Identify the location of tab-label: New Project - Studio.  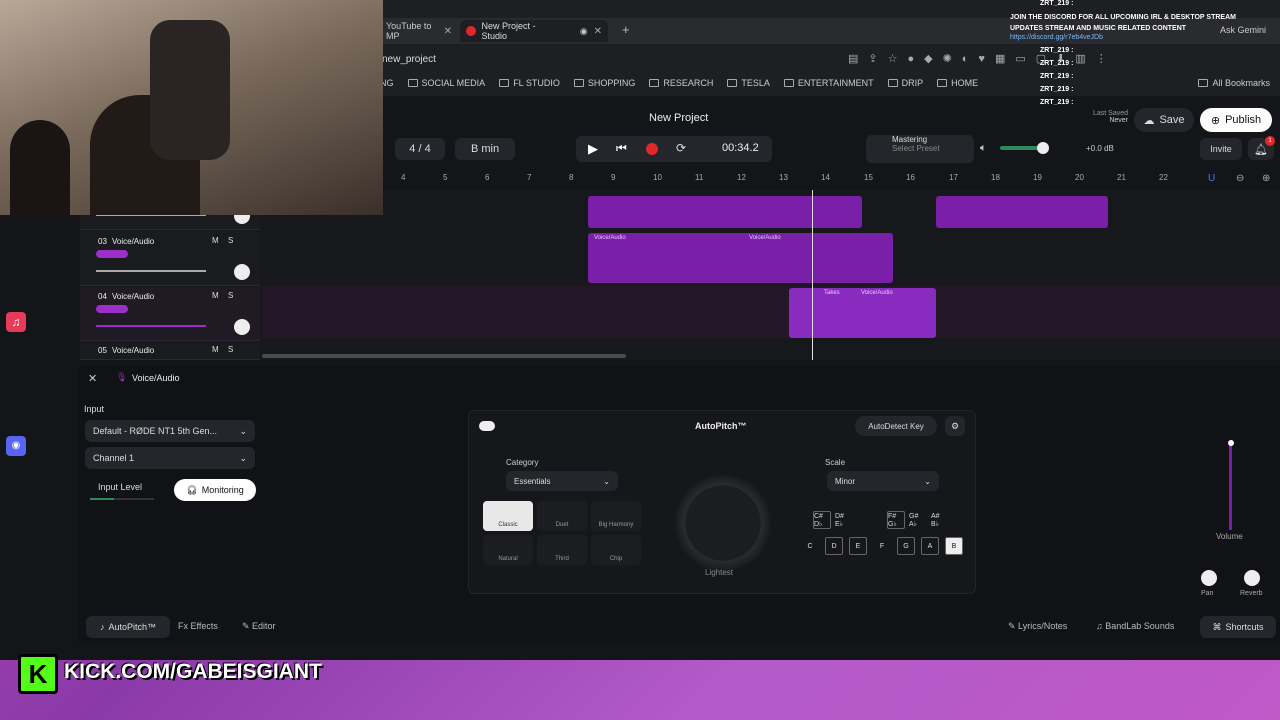
(508, 31).